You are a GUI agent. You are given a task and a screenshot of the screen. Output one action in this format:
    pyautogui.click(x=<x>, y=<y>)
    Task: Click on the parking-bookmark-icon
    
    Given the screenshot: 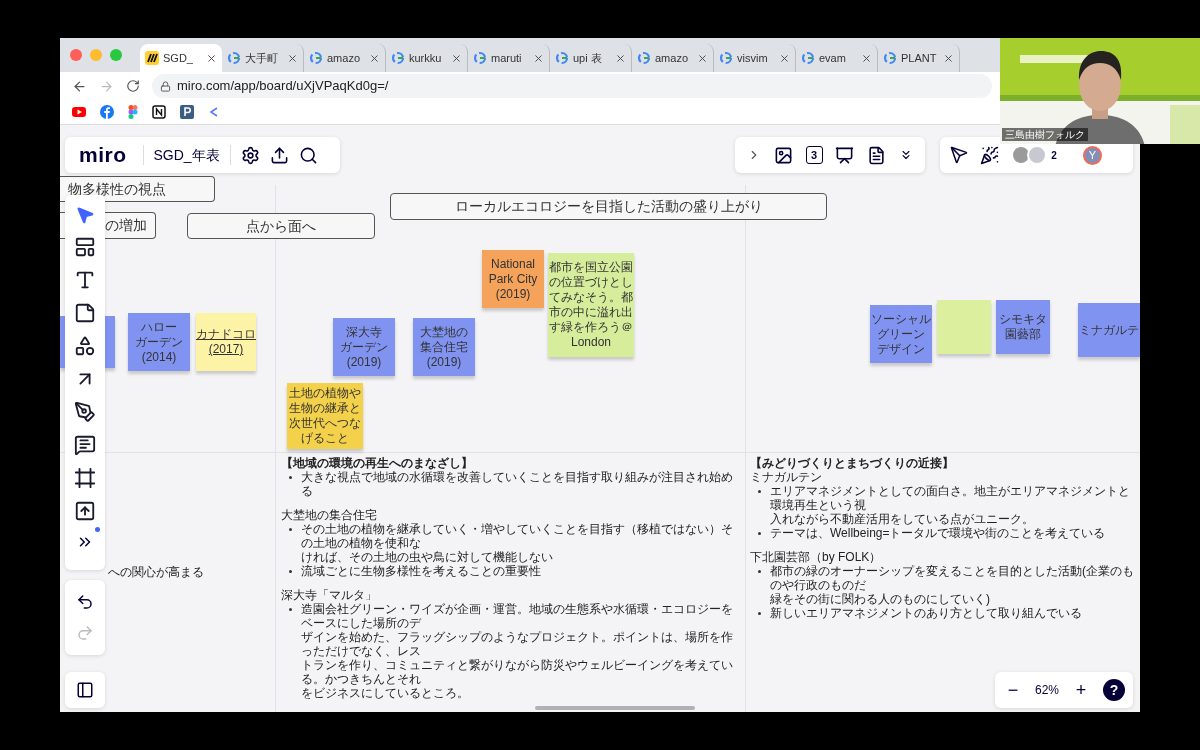 What is the action you would take?
    pyautogui.click(x=187, y=112)
    